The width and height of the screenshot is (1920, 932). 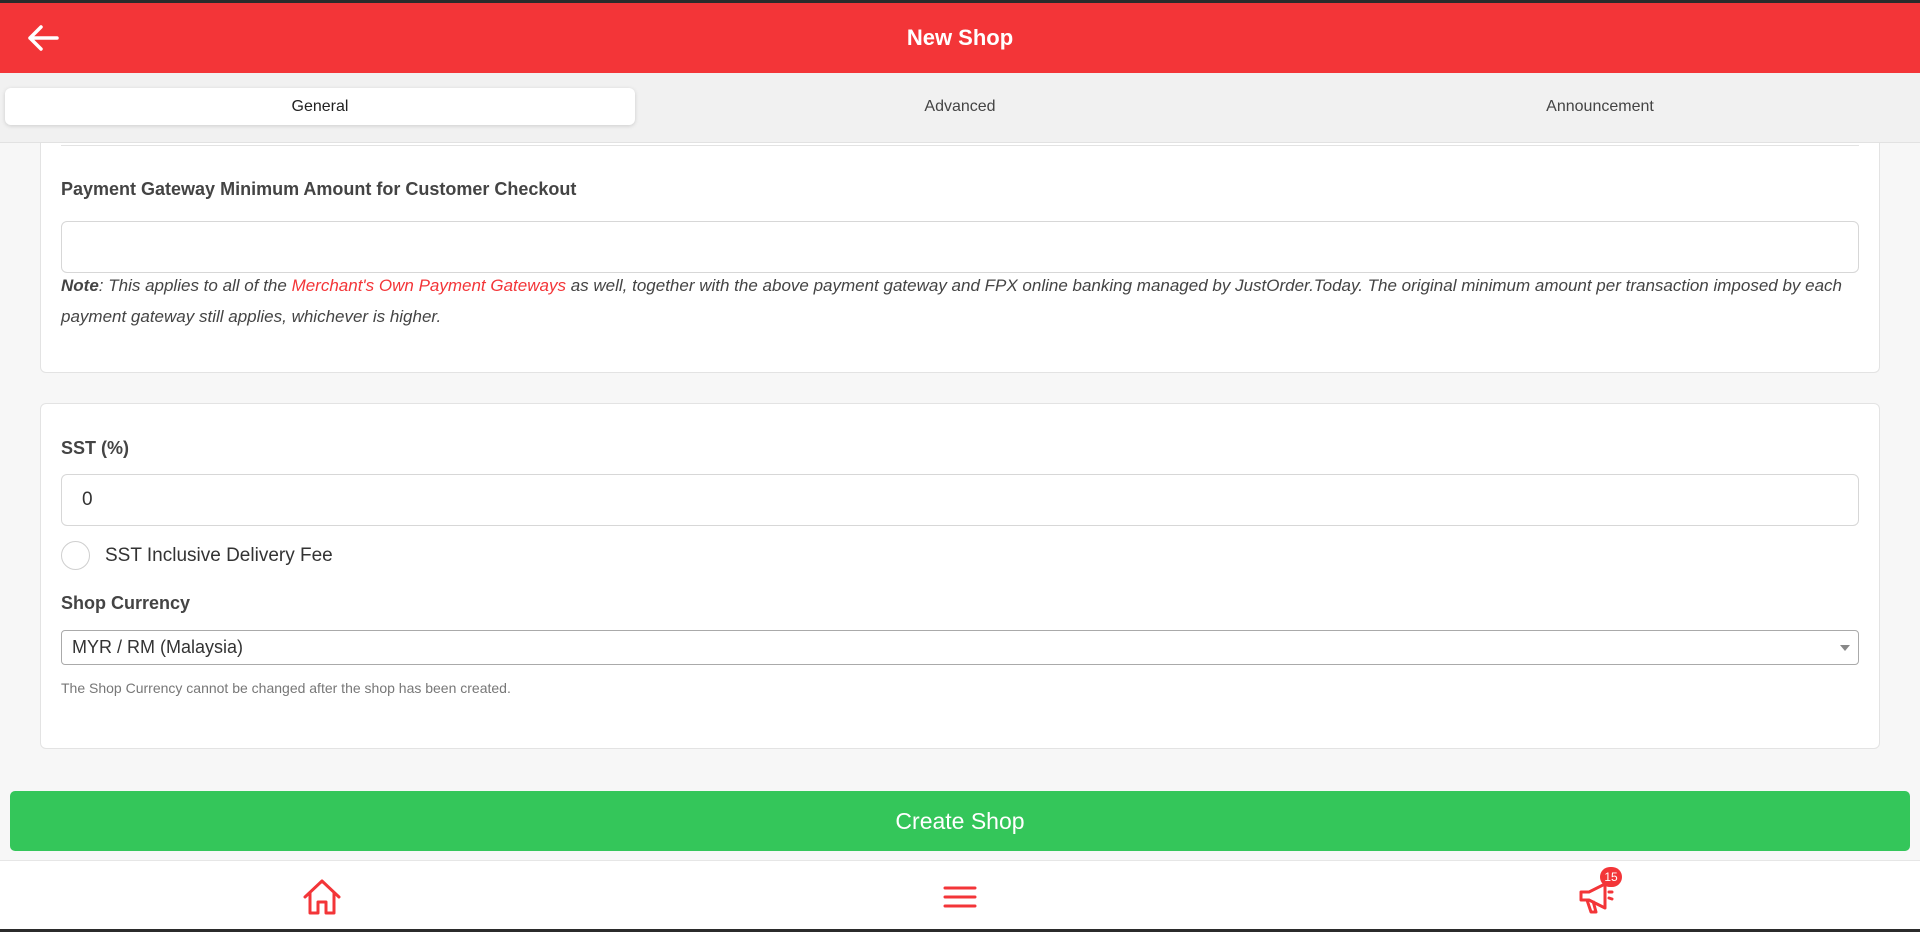 I want to click on app-header: New Shop, so click(x=960, y=38).